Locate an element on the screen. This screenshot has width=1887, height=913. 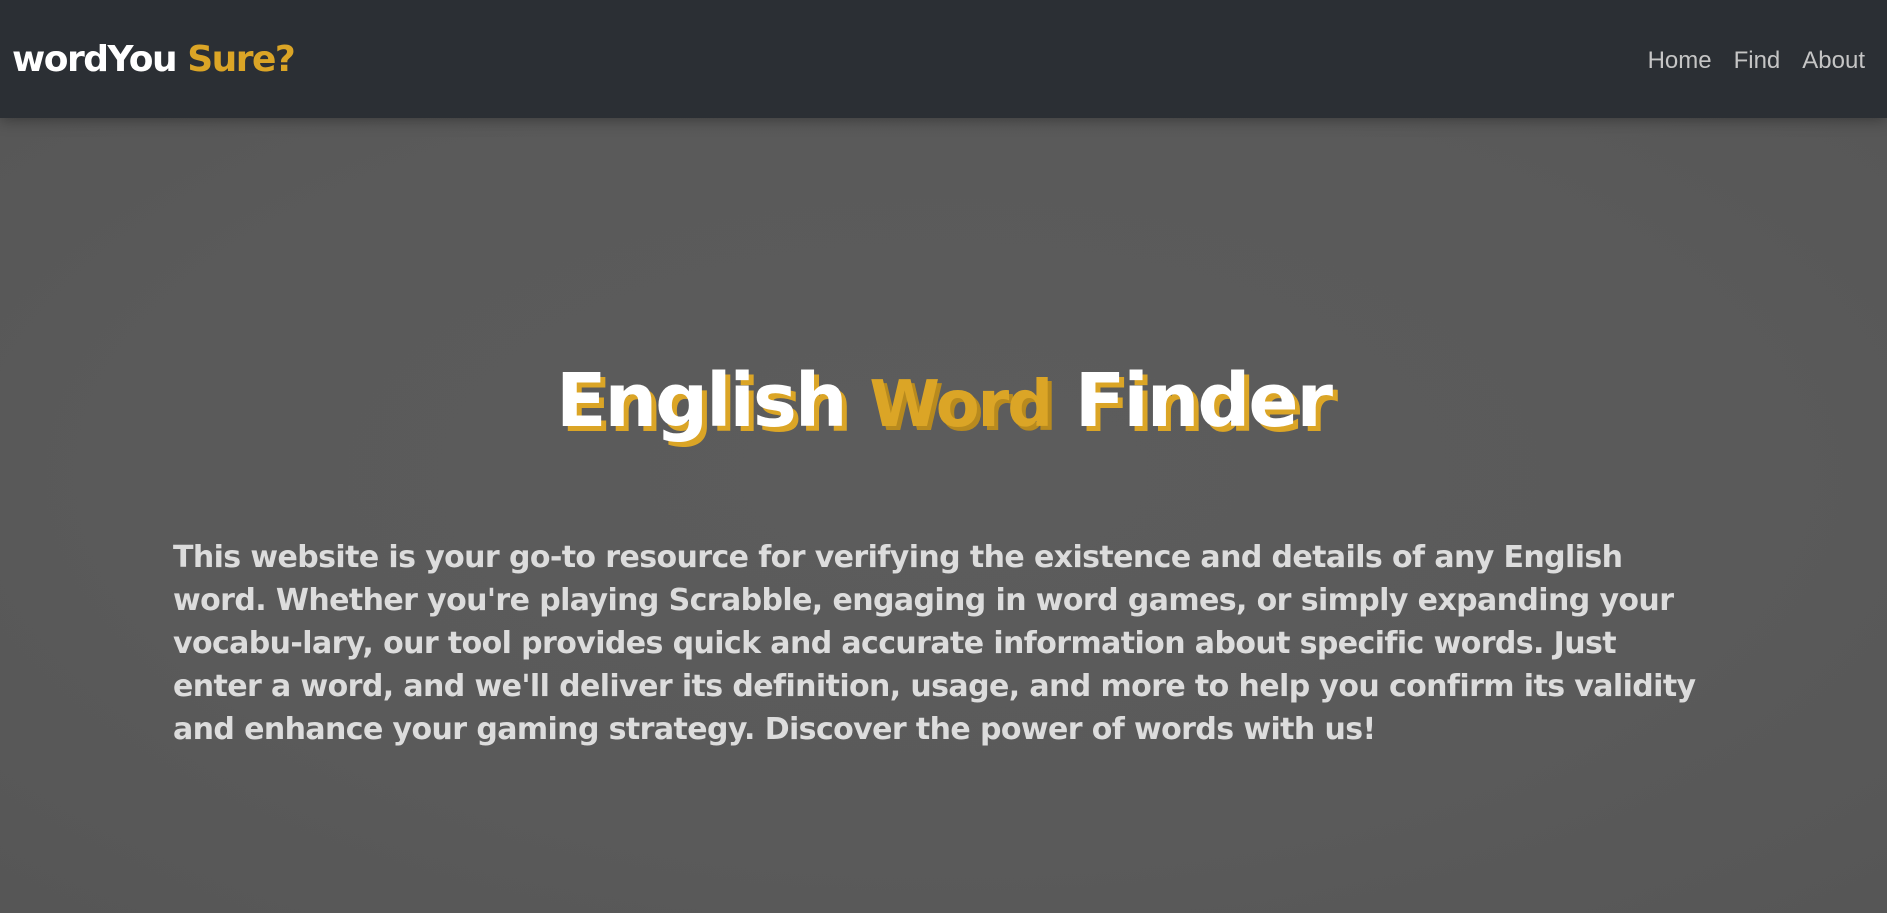
nav-links: Home Find About is located at coordinates (1756, 61).